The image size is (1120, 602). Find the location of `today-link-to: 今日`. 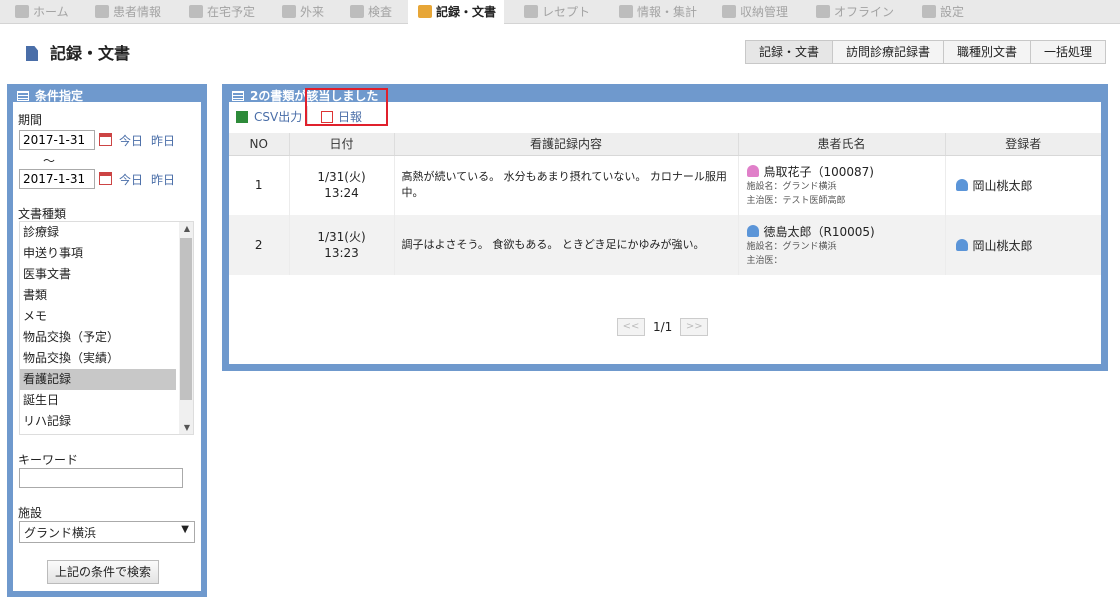

today-link-to: 今日 is located at coordinates (131, 179).